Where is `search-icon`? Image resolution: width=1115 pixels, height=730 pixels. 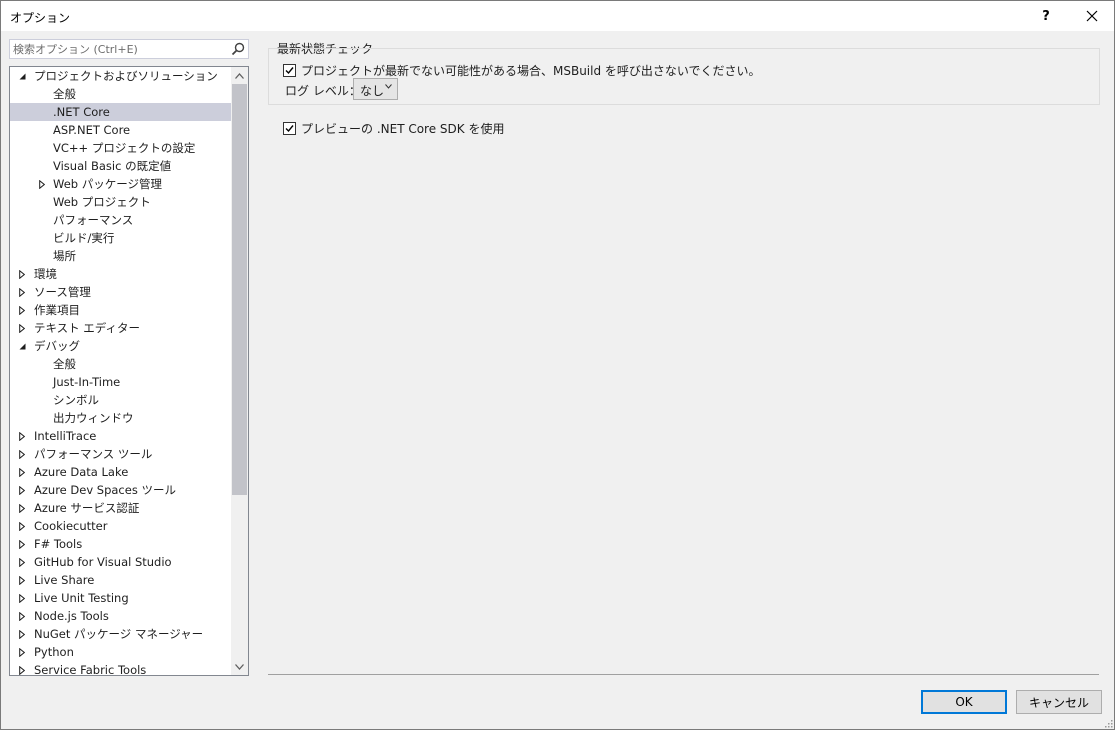
search-icon is located at coordinates (238, 49).